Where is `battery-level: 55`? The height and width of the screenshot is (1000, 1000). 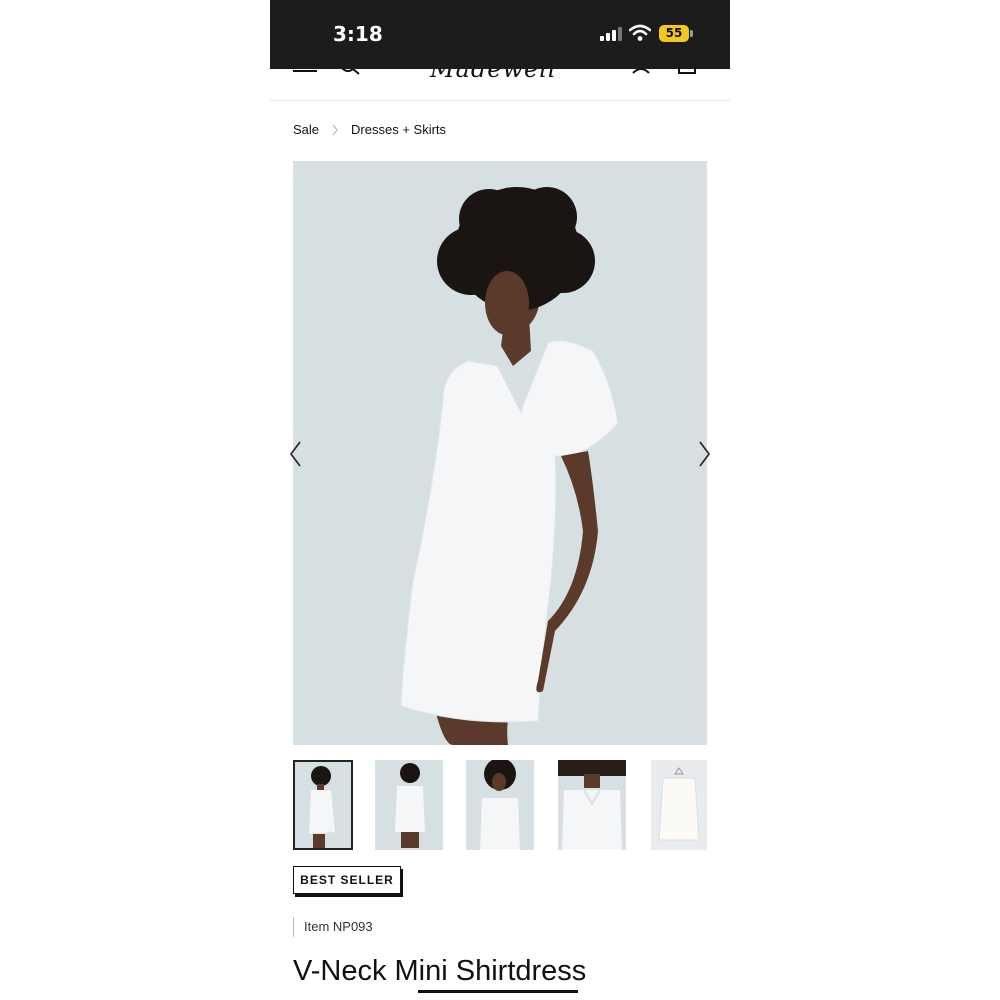
battery-level: 55 is located at coordinates (674, 33).